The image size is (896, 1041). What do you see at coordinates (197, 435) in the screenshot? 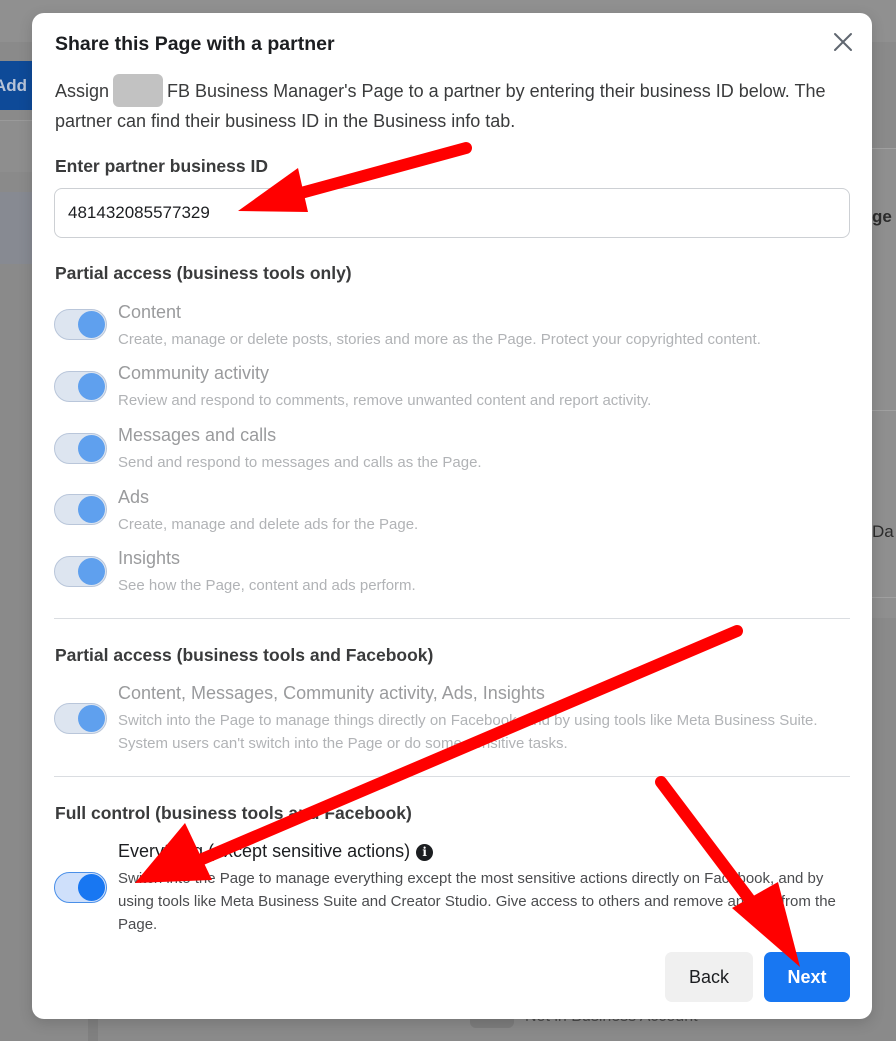
I see `permission-title: Messages and calls` at bounding box center [197, 435].